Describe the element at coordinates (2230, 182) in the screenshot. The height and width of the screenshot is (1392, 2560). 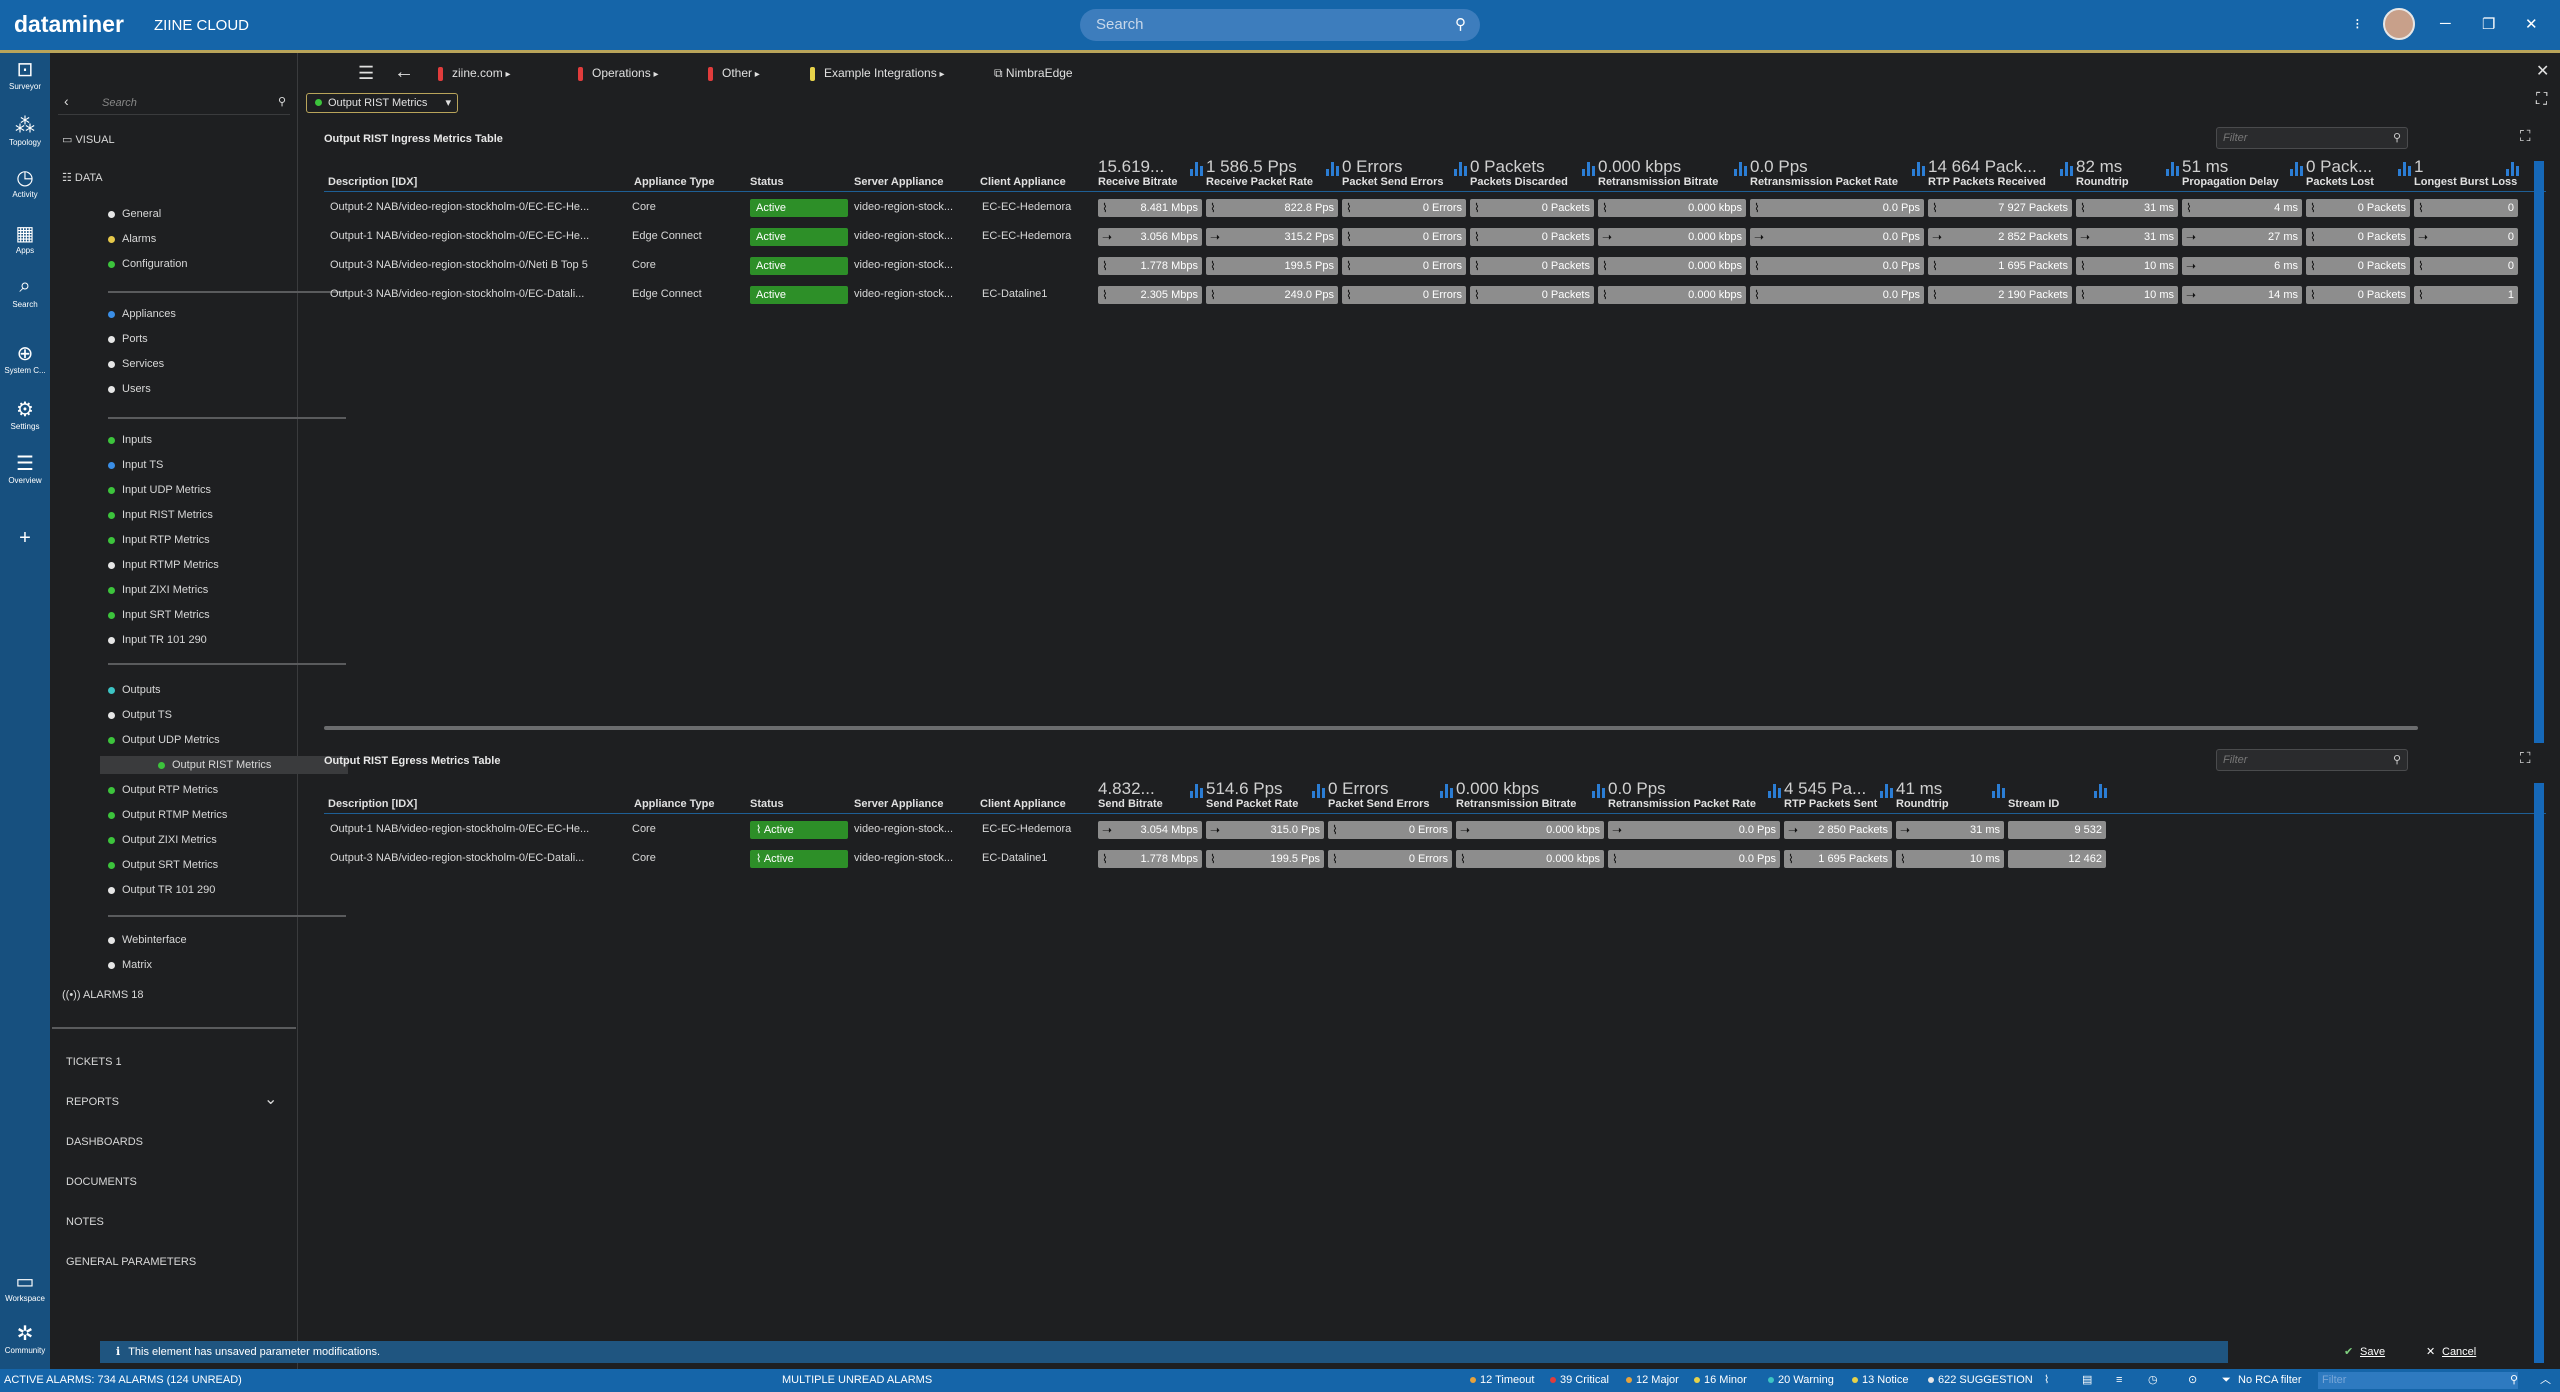
I see `ingress-header-propagation-delay: Propagation Delay` at that location.